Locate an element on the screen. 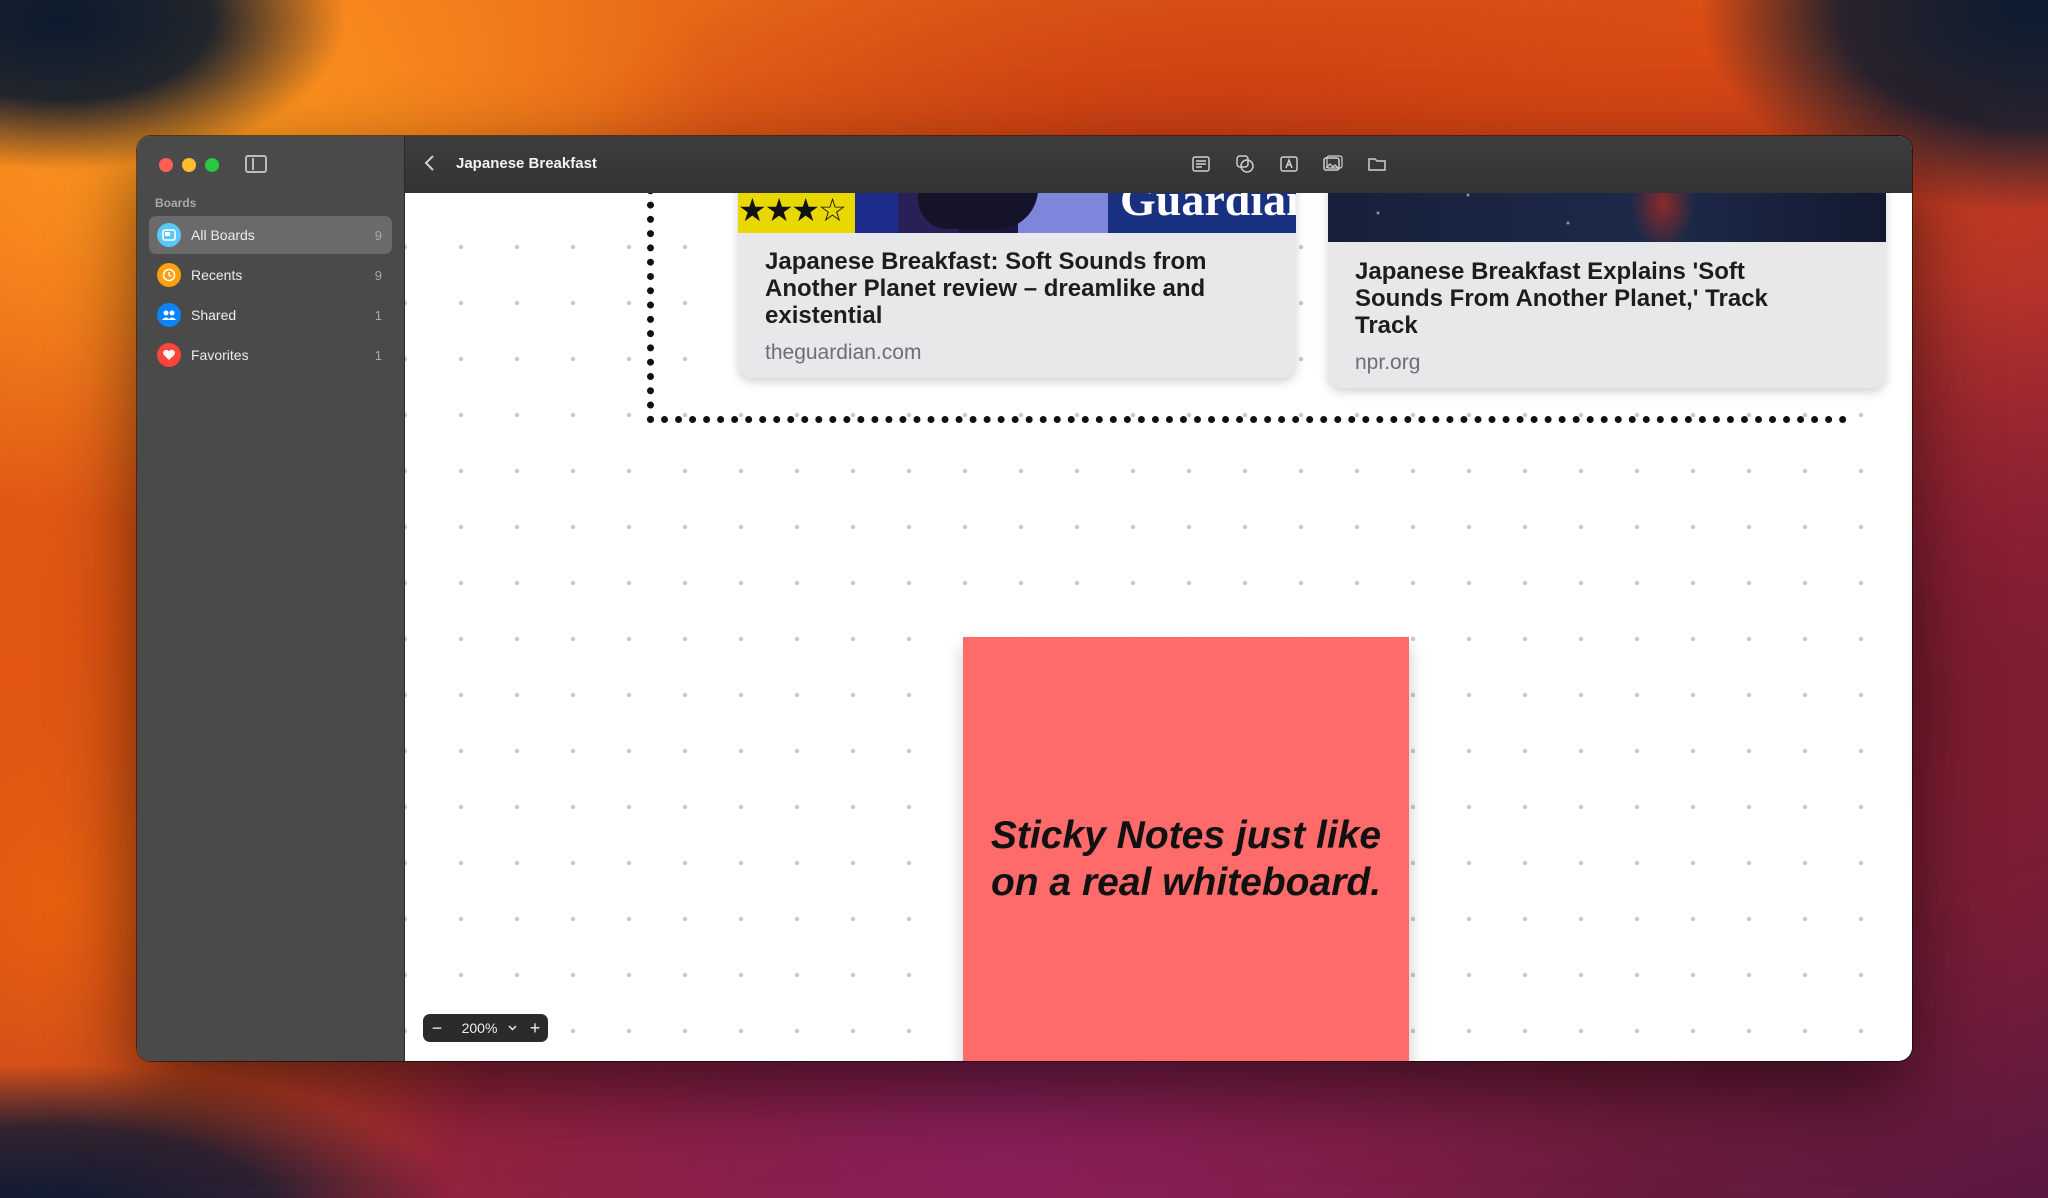 The height and width of the screenshot is (1198, 2048). zoom-window-button is located at coordinates (212, 165).